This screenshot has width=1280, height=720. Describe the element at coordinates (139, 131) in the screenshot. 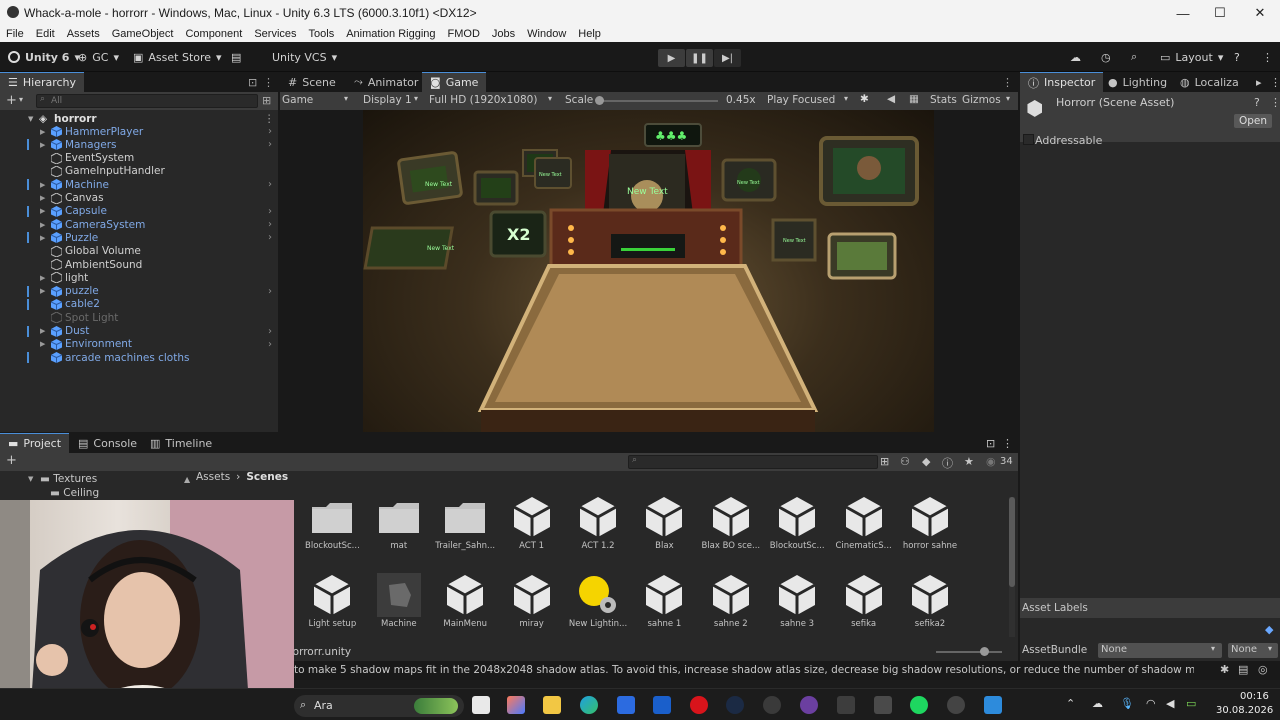

I see `hierarchy-item: ▶ HammerPlayer ›` at that location.